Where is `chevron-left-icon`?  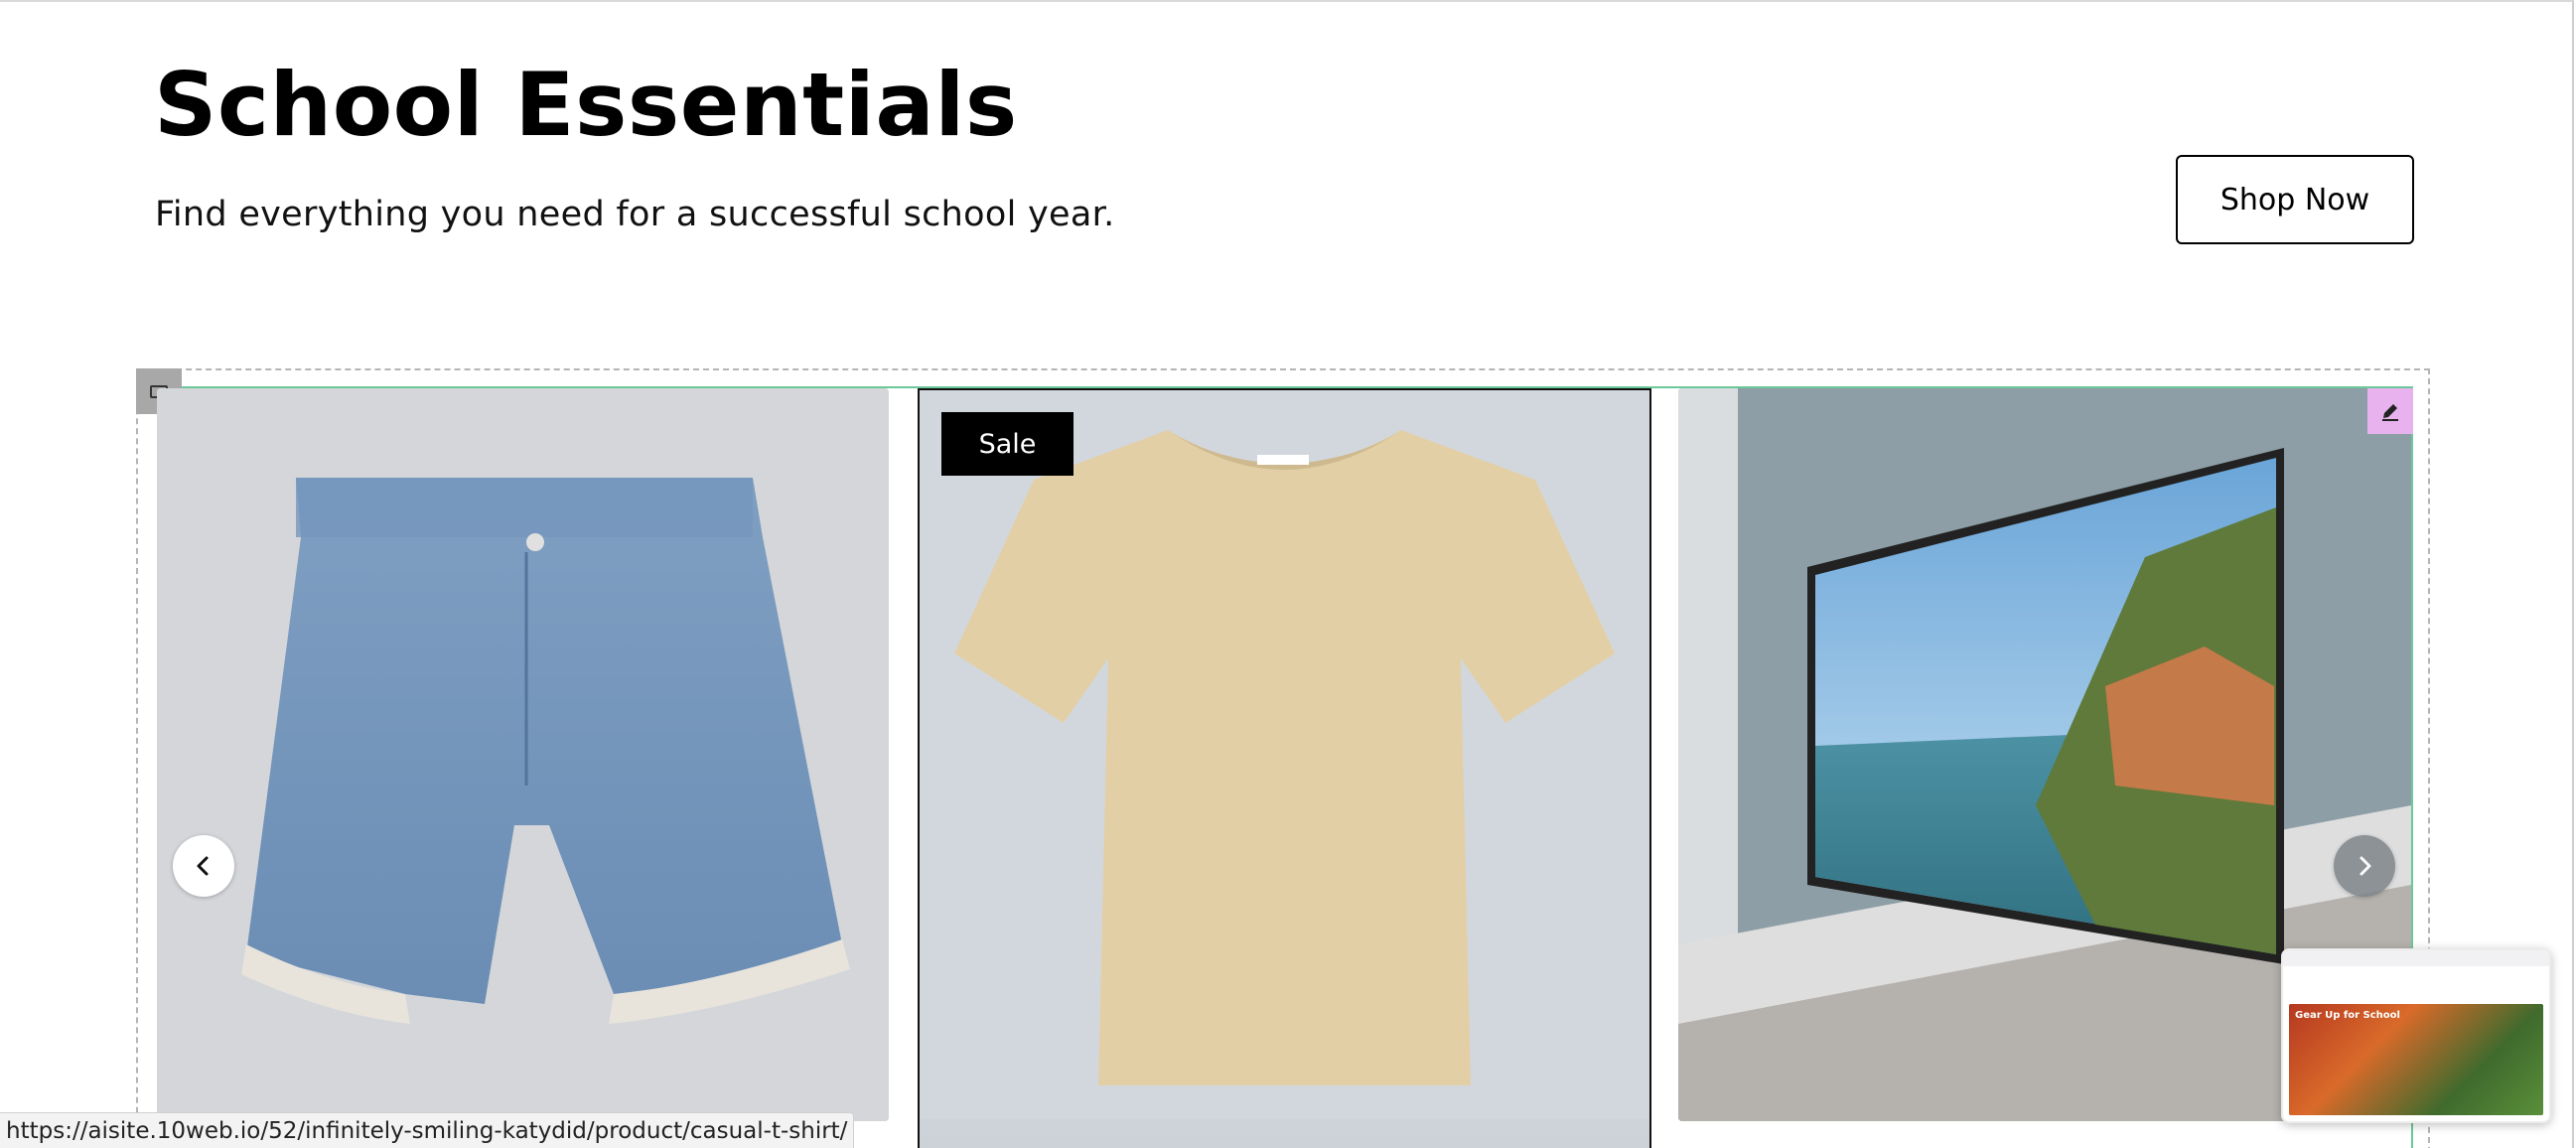 chevron-left-icon is located at coordinates (203, 866).